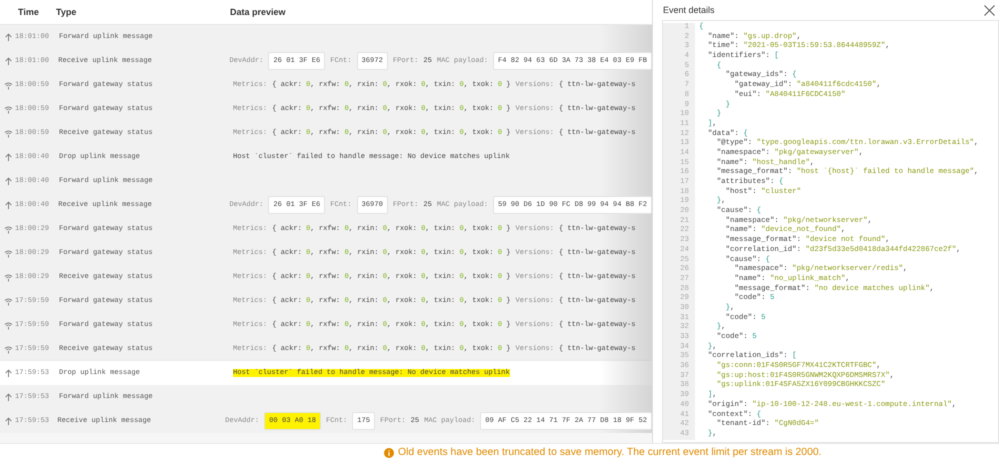  Describe the element at coordinates (67, 12) in the screenshot. I see `column-header: Type` at that location.